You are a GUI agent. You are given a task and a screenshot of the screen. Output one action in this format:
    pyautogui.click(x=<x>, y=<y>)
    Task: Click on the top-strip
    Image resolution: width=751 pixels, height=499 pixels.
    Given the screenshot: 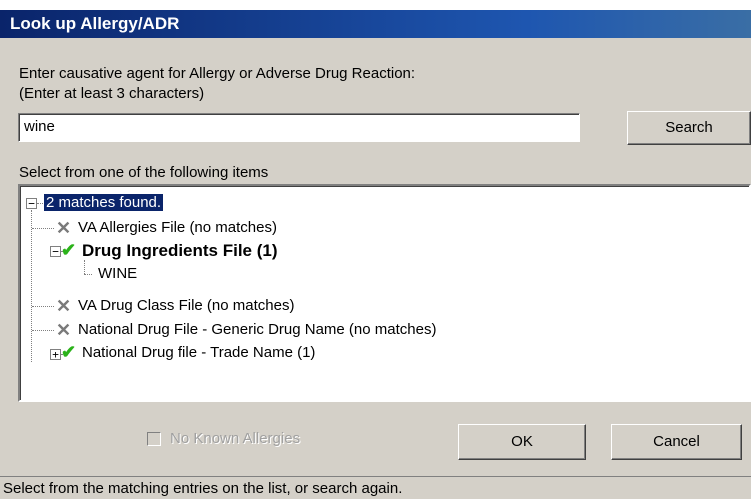 What is the action you would take?
    pyautogui.click(x=375, y=5)
    